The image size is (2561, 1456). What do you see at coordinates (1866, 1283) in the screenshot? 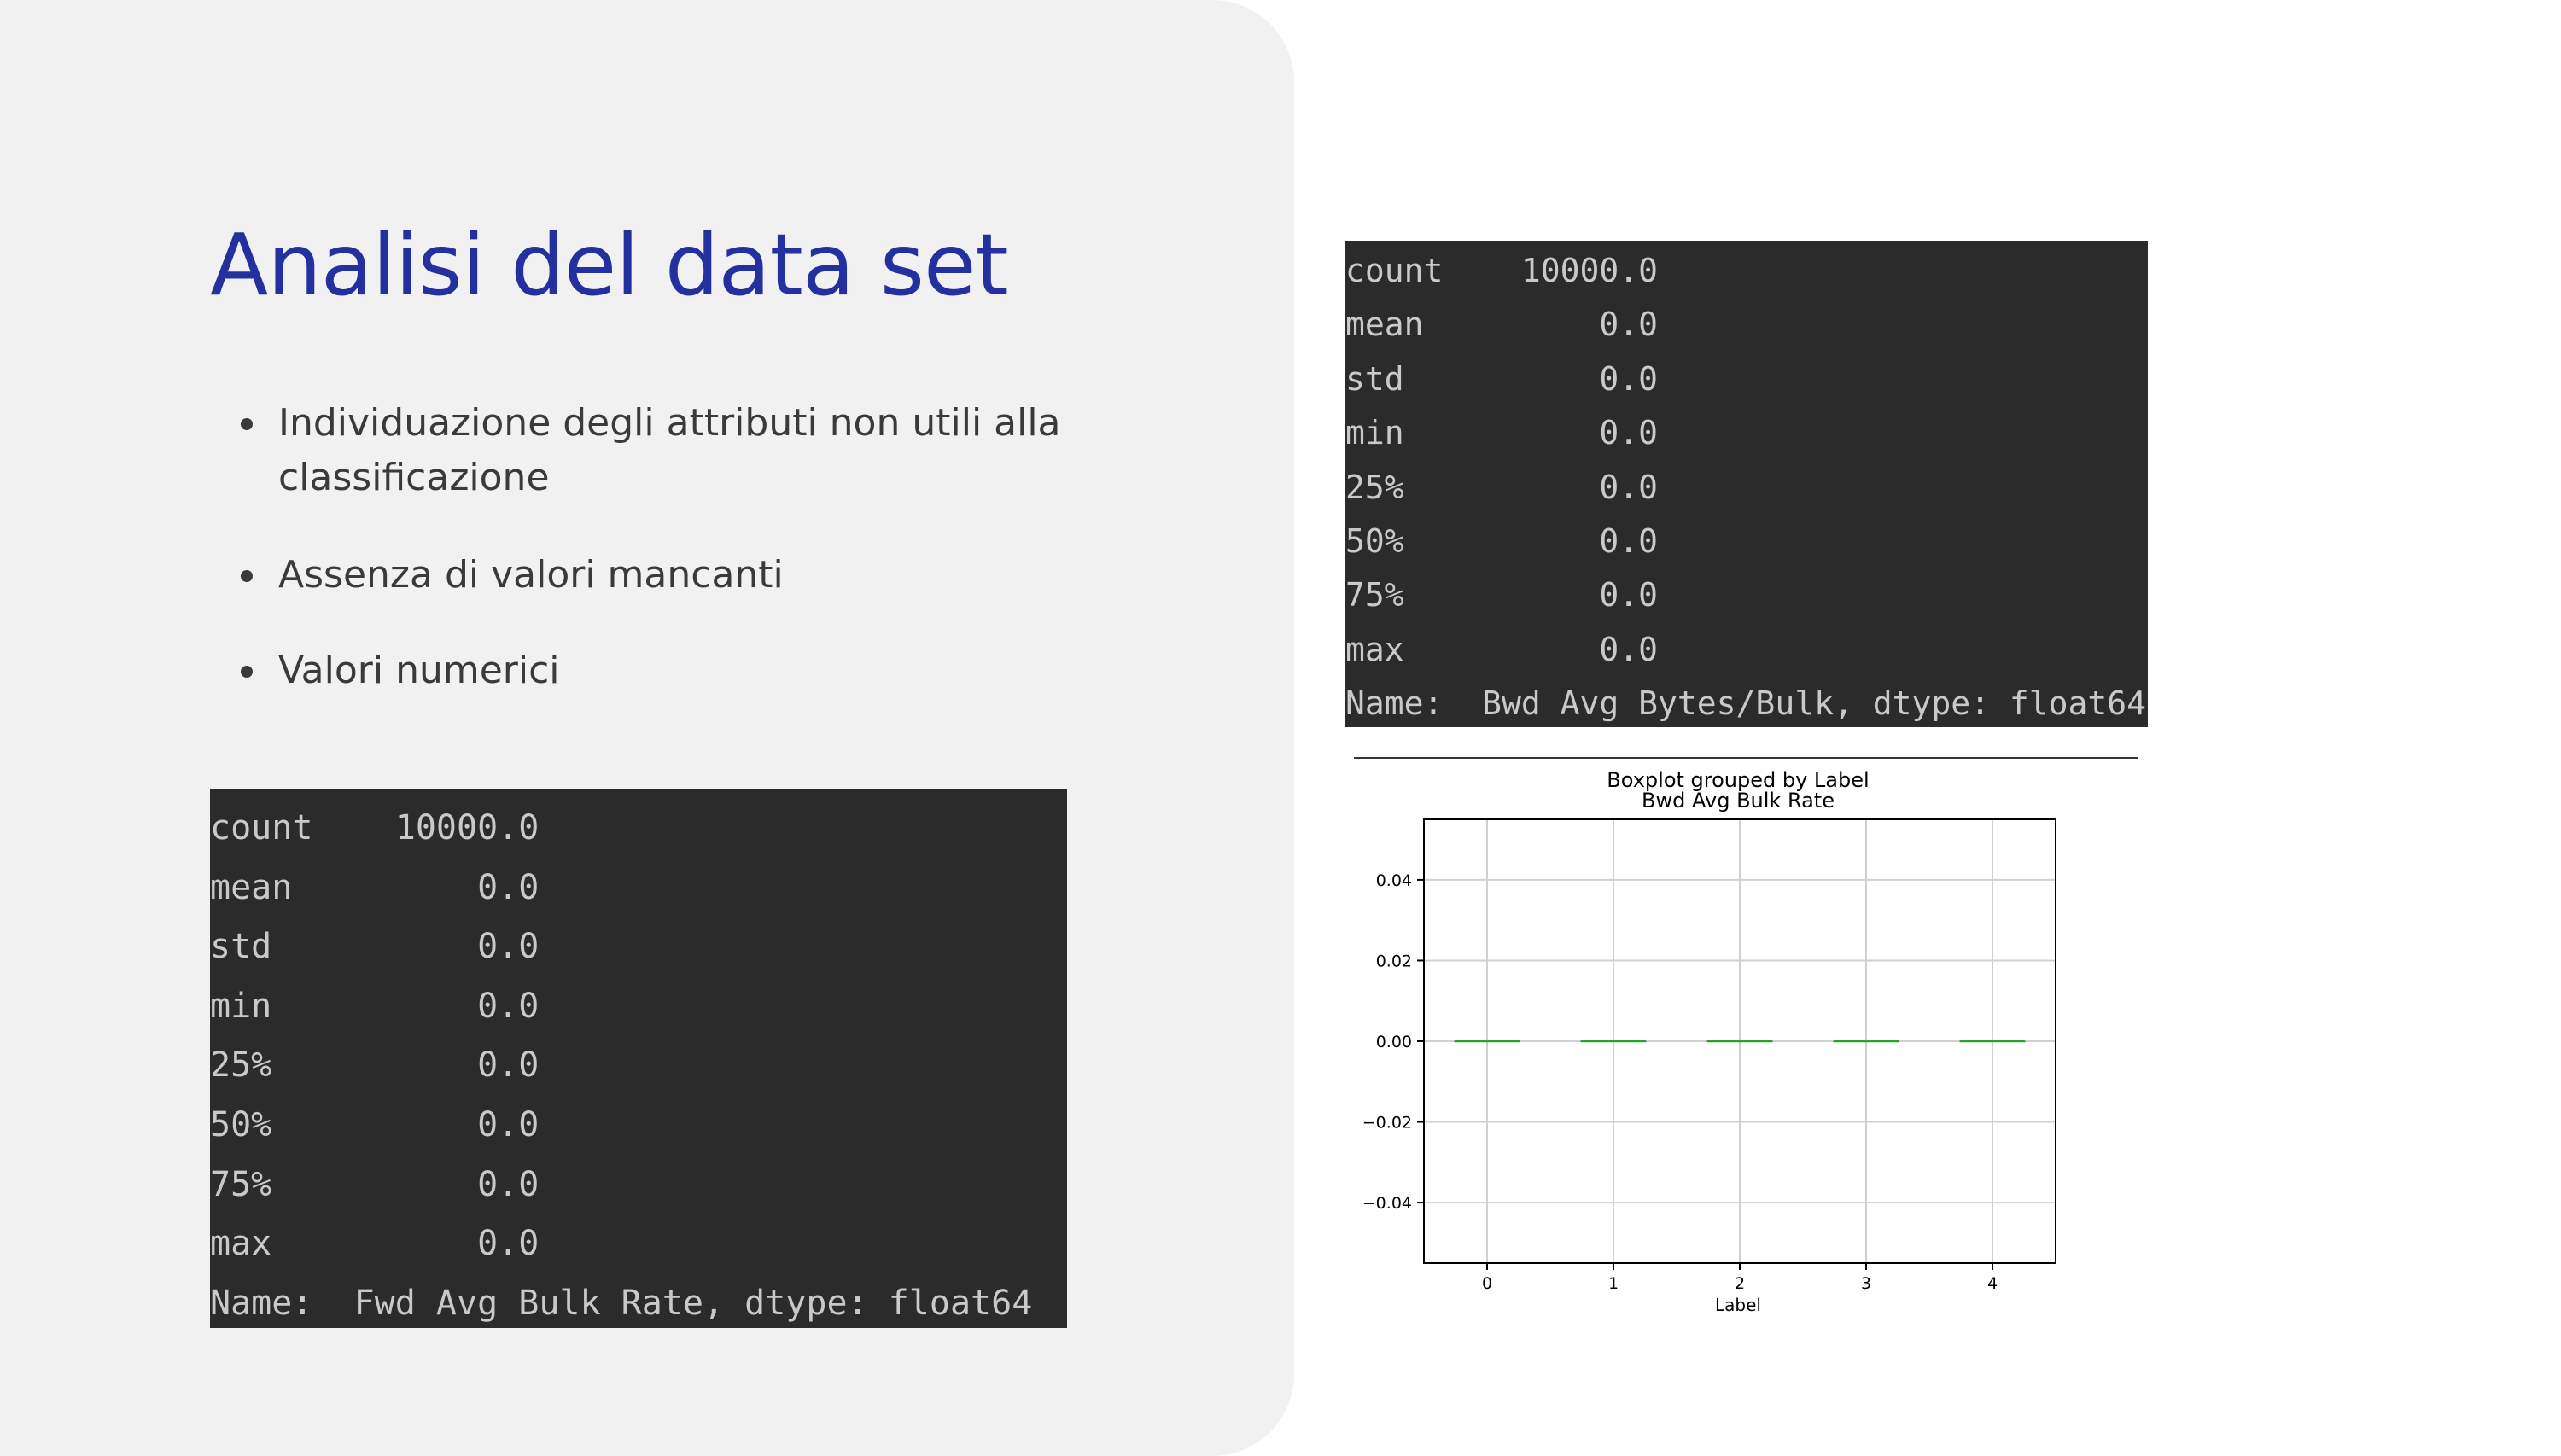
I see `x-tick-label: 3` at bounding box center [1866, 1283].